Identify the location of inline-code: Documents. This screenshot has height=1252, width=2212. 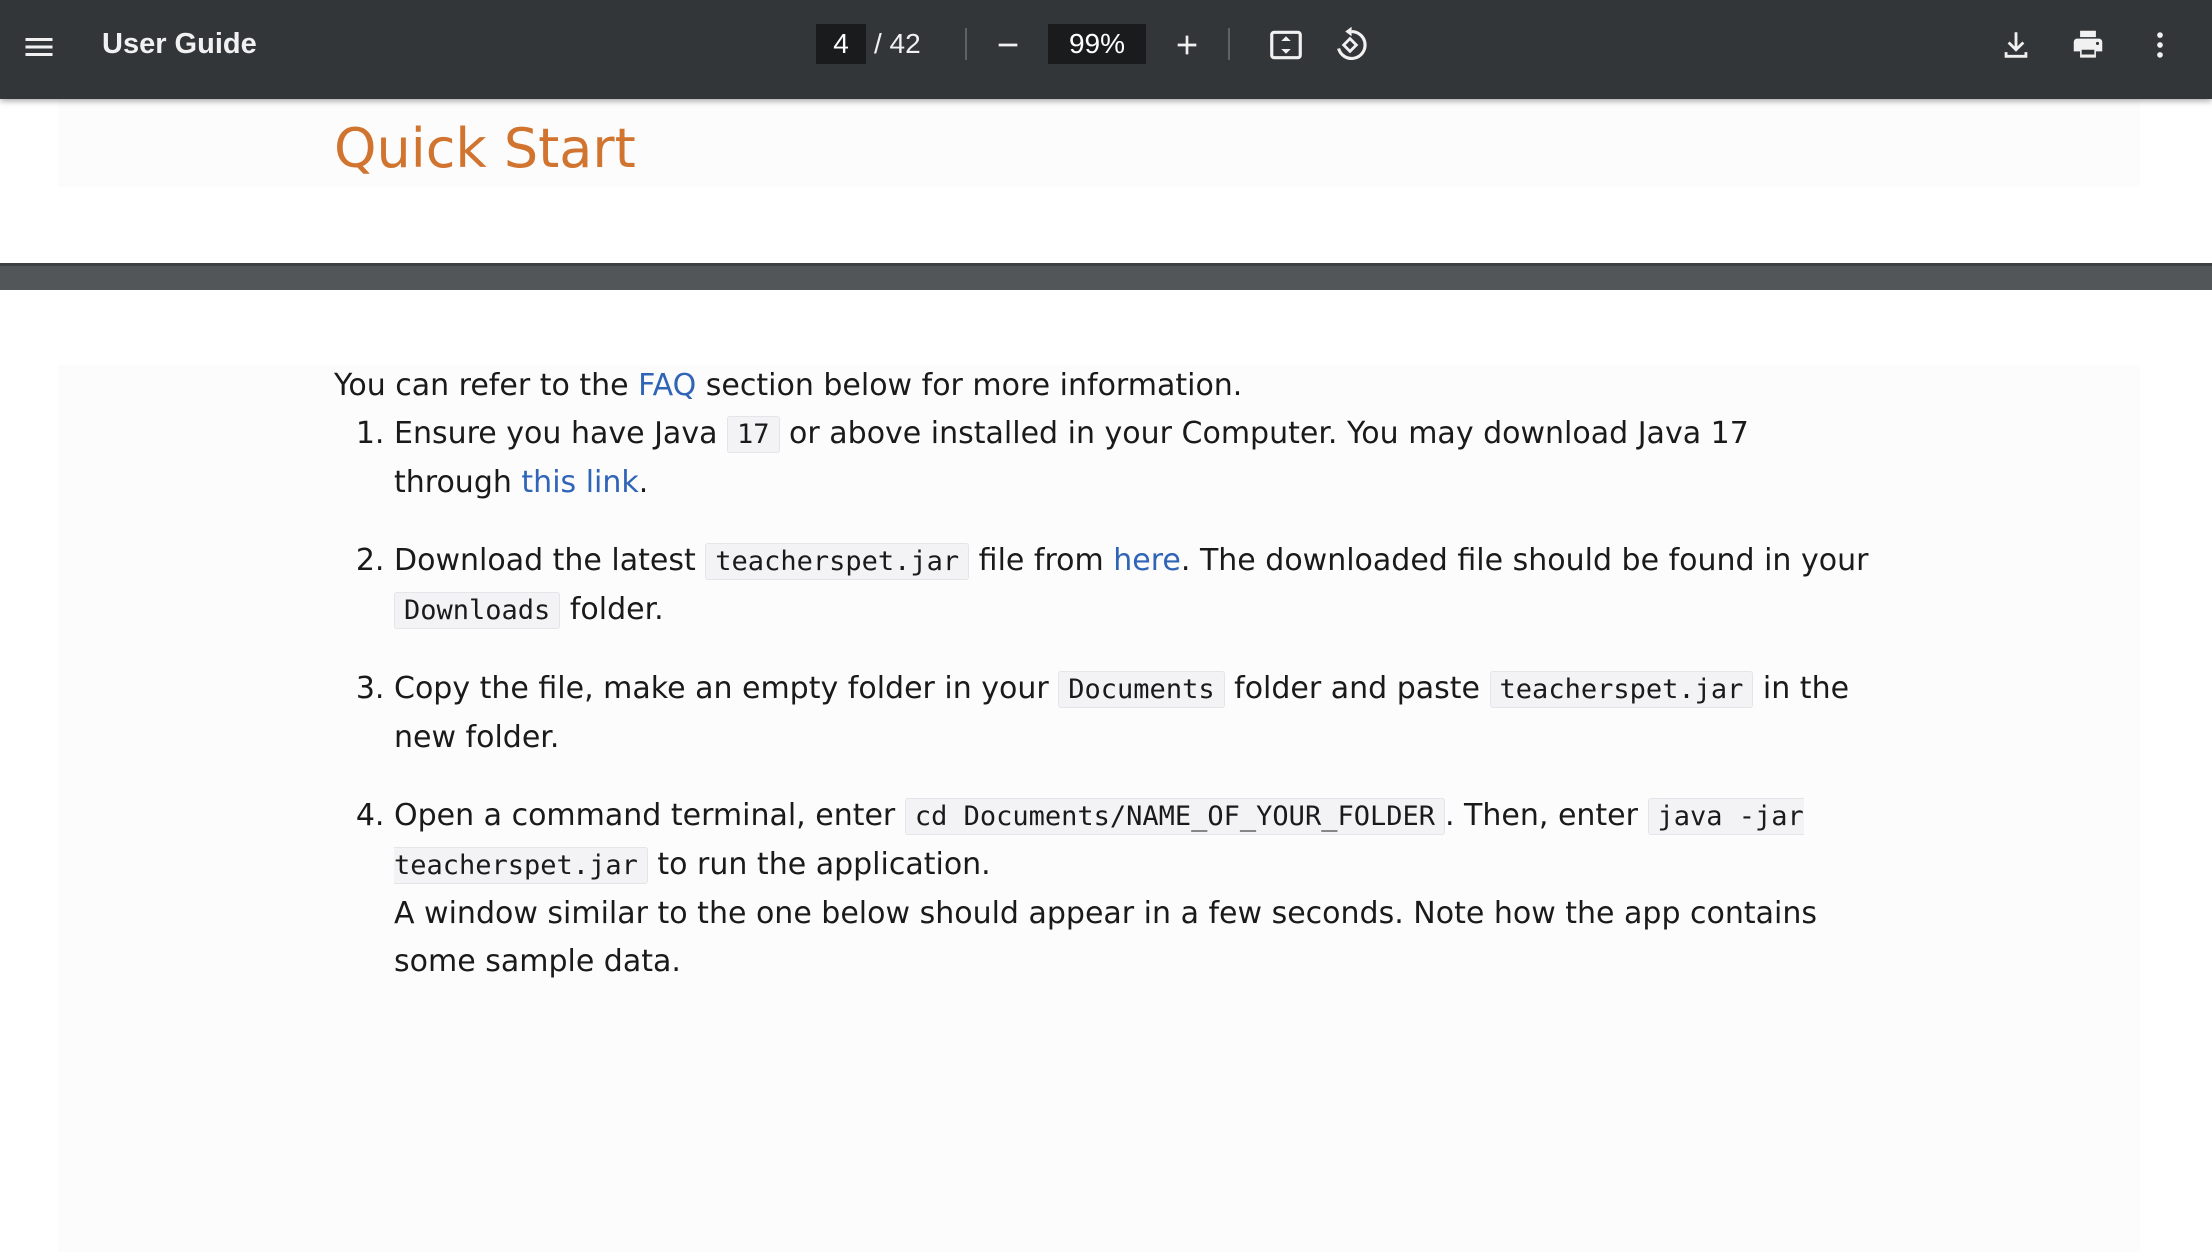
(1141, 689).